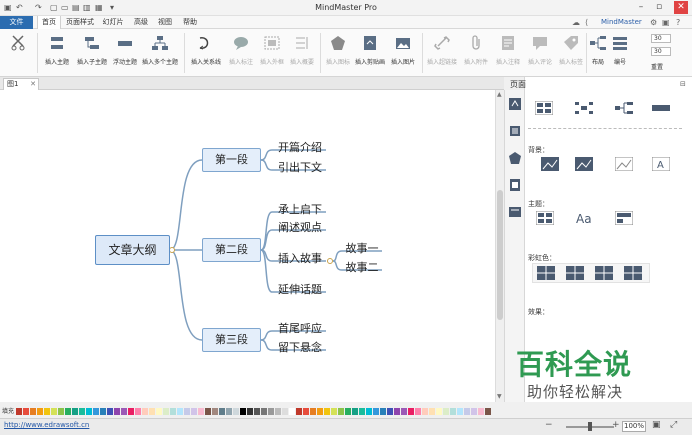  What do you see at coordinates (661, 38) in the screenshot?
I see `horizontal-spacing-input: 30` at bounding box center [661, 38].